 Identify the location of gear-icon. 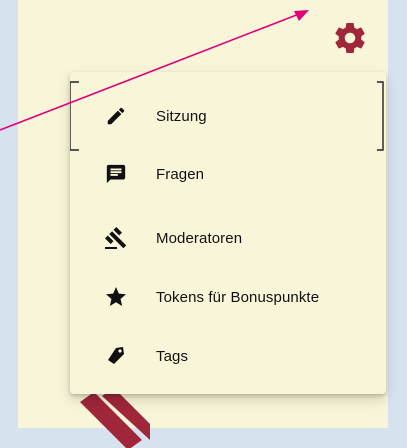
(350, 38).